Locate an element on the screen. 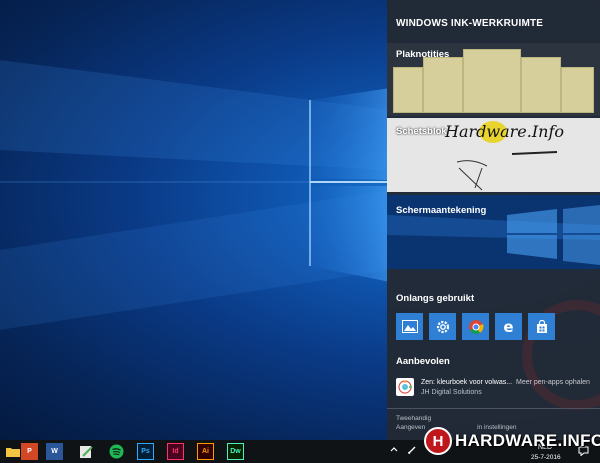 The image size is (600, 463). handedness-setting-text: Tweehandig is located at coordinates (414, 418).